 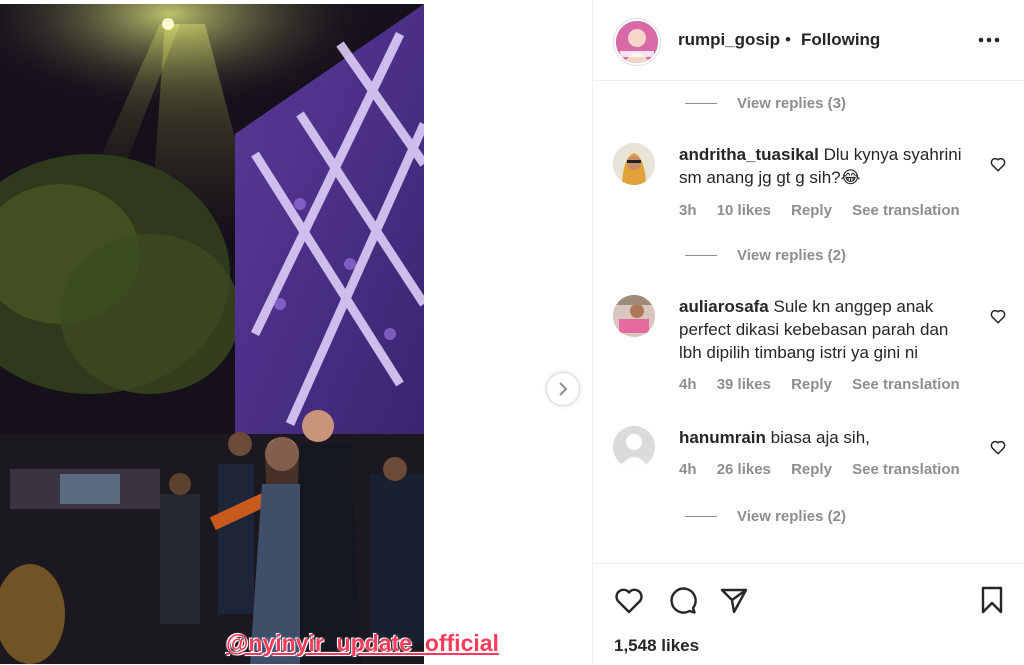 I want to click on comment-time: 3h, so click(x=688, y=210).